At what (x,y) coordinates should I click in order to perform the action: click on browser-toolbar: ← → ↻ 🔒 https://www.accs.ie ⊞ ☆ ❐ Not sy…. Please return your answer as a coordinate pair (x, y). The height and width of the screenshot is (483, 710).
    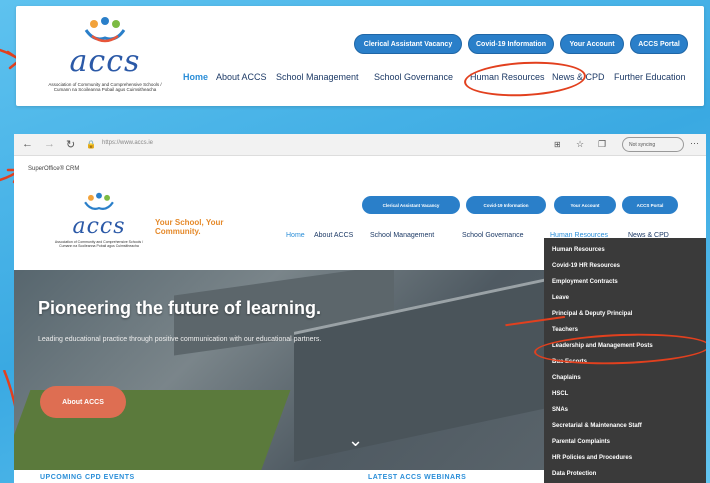
    Looking at the image, I should click on (360, 145).